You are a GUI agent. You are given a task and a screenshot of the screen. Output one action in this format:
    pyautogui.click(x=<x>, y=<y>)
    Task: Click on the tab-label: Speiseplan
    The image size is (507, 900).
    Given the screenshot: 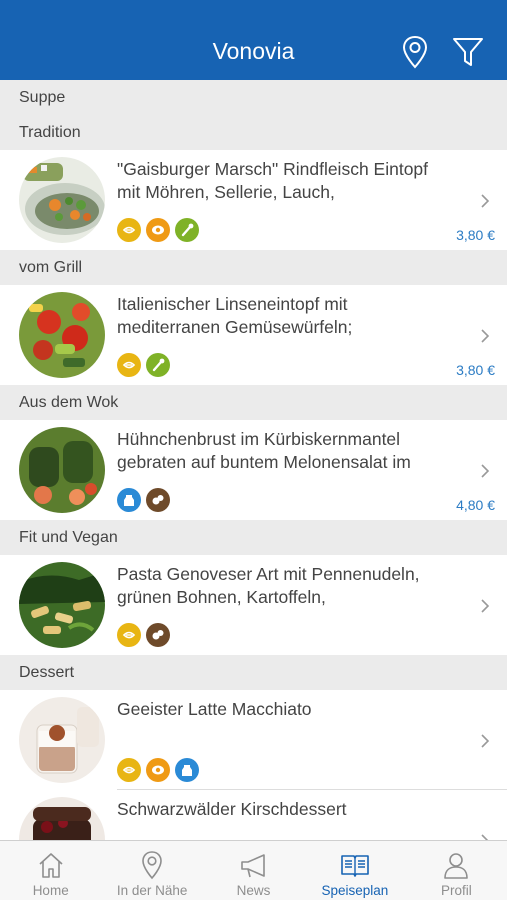 What is the action you would take?
    pyautogui.click(x=355, y=890)
    